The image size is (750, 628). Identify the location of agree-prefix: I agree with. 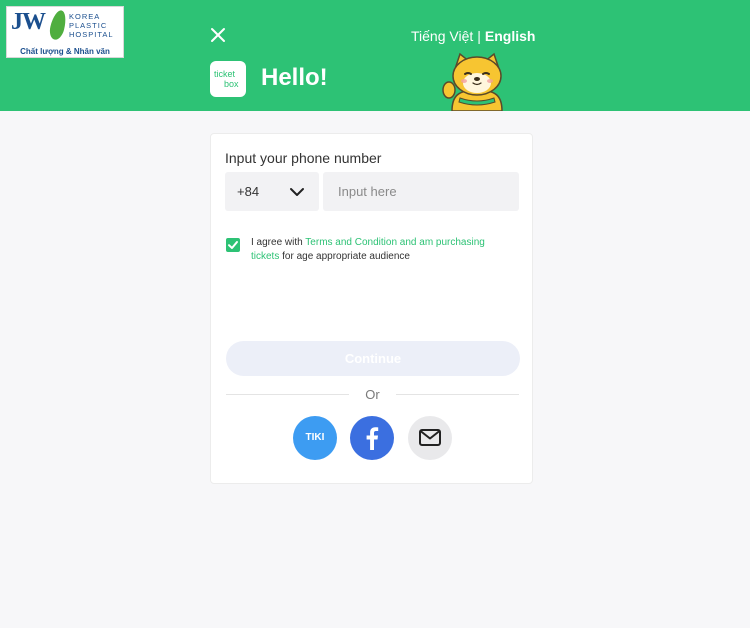
(278, 242).